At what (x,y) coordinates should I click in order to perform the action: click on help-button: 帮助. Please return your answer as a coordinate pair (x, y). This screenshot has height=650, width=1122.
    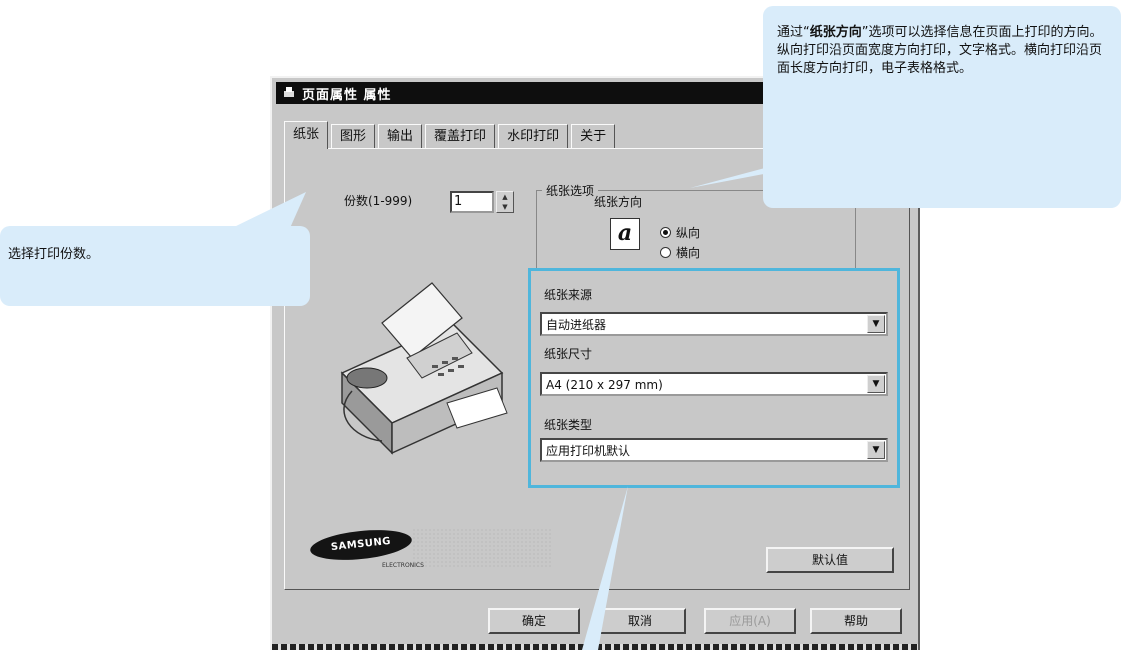
    Looking at the image, I should click on (856, 621).